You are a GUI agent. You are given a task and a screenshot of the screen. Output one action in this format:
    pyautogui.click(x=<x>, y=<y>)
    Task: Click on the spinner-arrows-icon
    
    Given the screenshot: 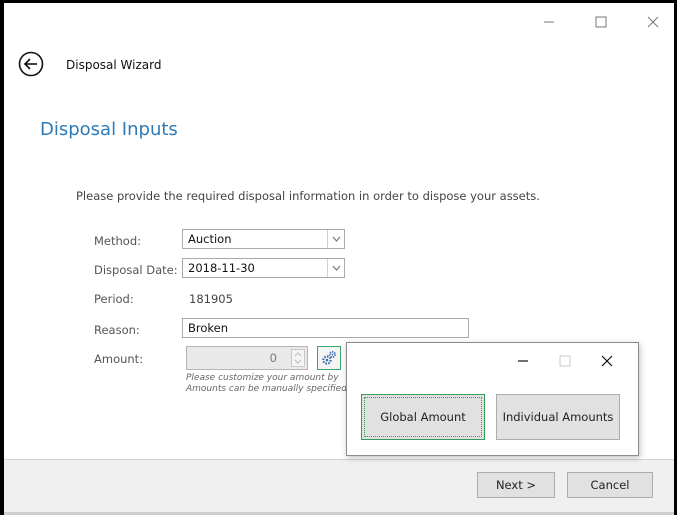 What is the action you would take?
    pyautogui.click(x=298, y=358)
    